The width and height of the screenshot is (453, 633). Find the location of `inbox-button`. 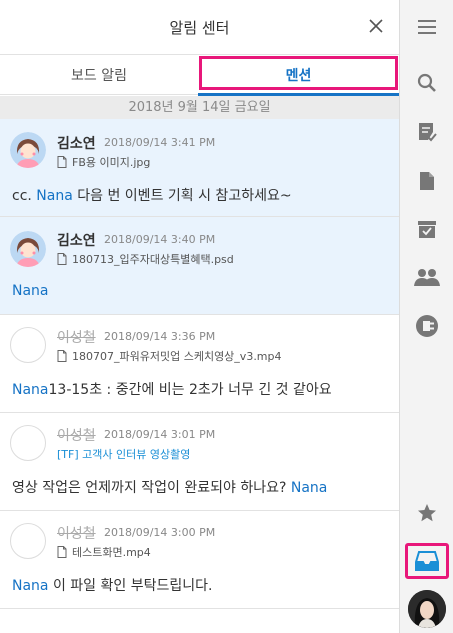

inbox-button is located at coordinates (427, 561).